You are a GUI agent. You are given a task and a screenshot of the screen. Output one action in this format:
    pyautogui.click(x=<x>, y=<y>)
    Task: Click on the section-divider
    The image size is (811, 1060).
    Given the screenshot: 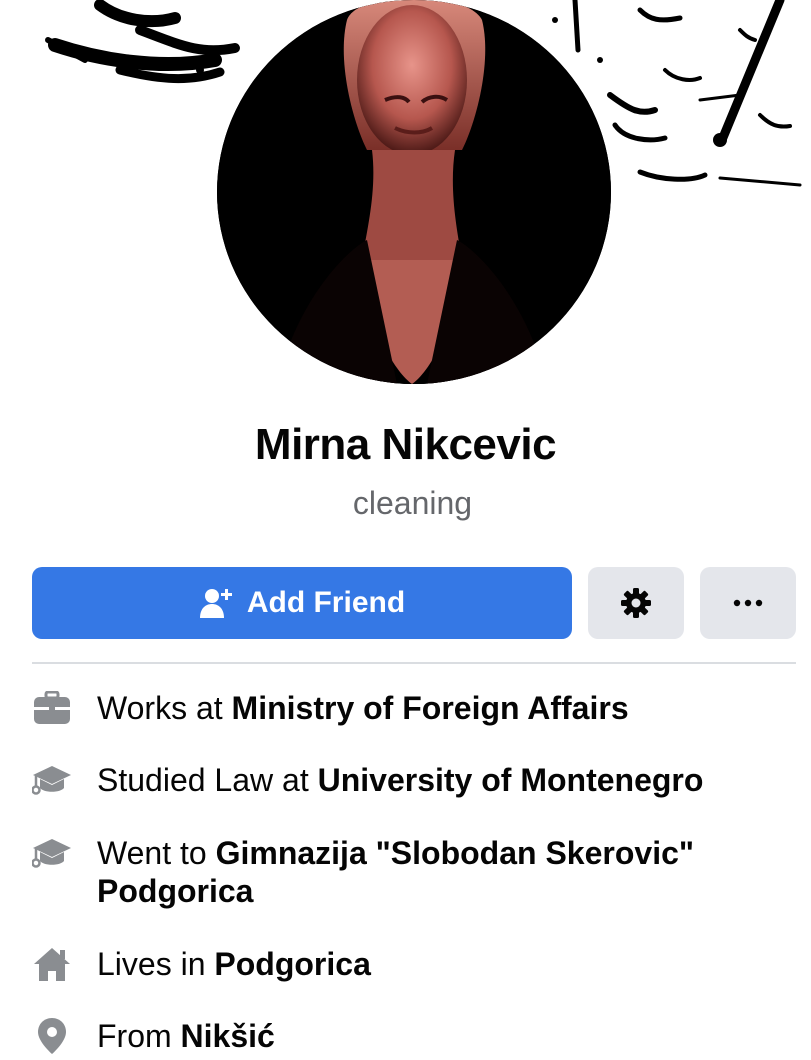 What is the action you would take?
    pyautogui.click(x=414, y=663)
    